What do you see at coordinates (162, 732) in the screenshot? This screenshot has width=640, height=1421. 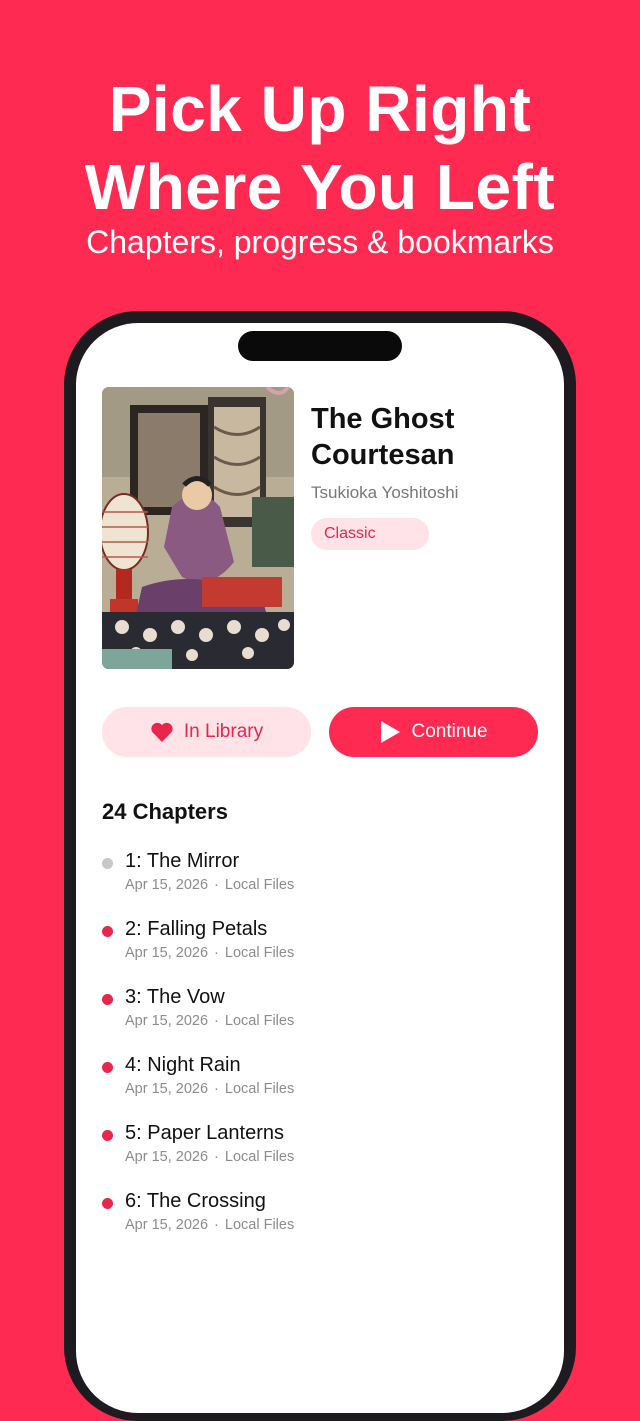 I see `heart-icon` at bounding box center [162, 732].